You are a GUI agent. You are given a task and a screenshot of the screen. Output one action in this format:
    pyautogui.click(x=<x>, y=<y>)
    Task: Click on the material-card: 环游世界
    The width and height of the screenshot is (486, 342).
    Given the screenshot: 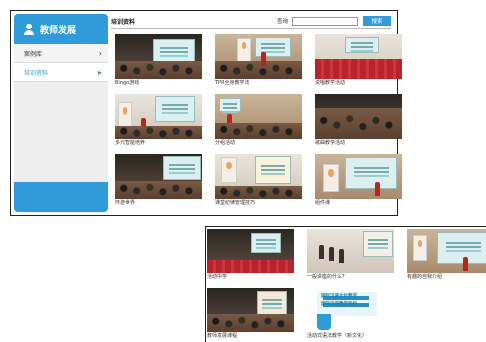 What is the action you would take?
    pyautogui.click(x=158, y=181)
    